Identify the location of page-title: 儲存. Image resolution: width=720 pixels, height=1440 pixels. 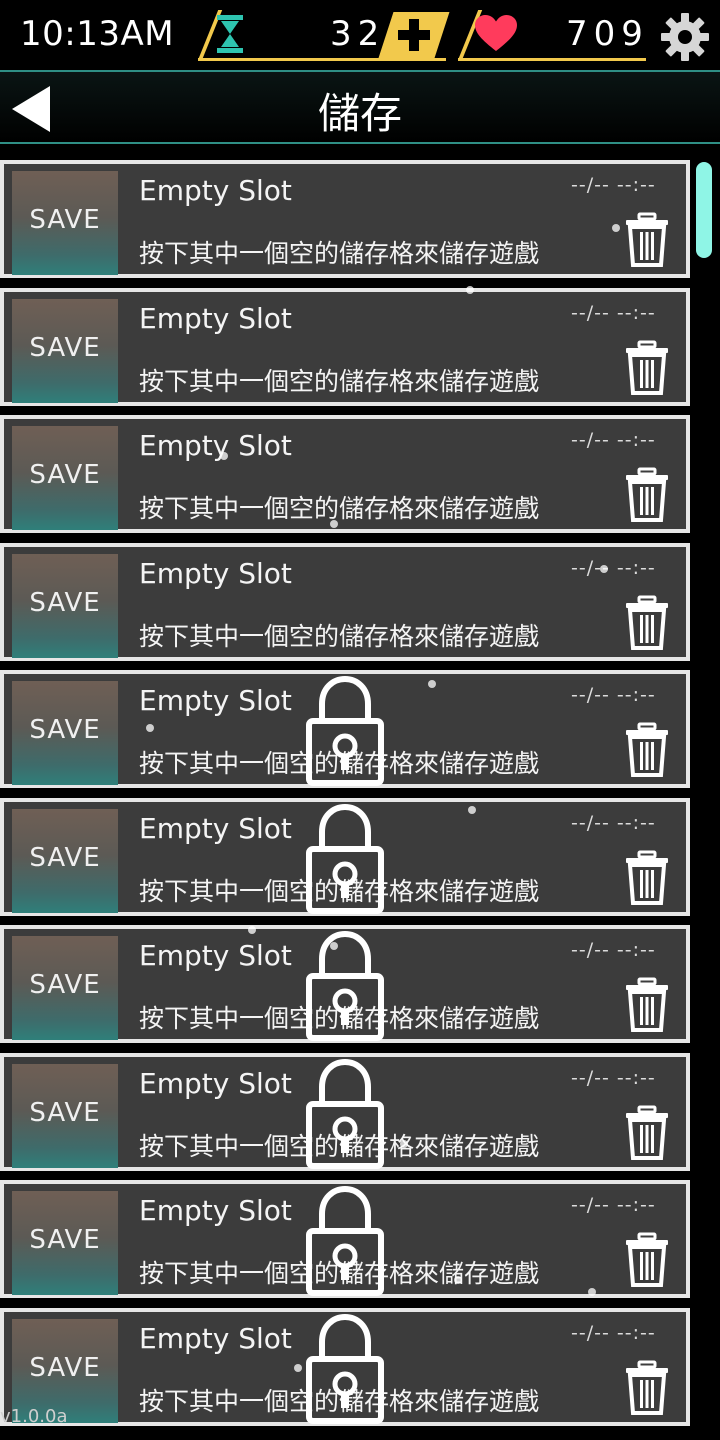
(359, 113).